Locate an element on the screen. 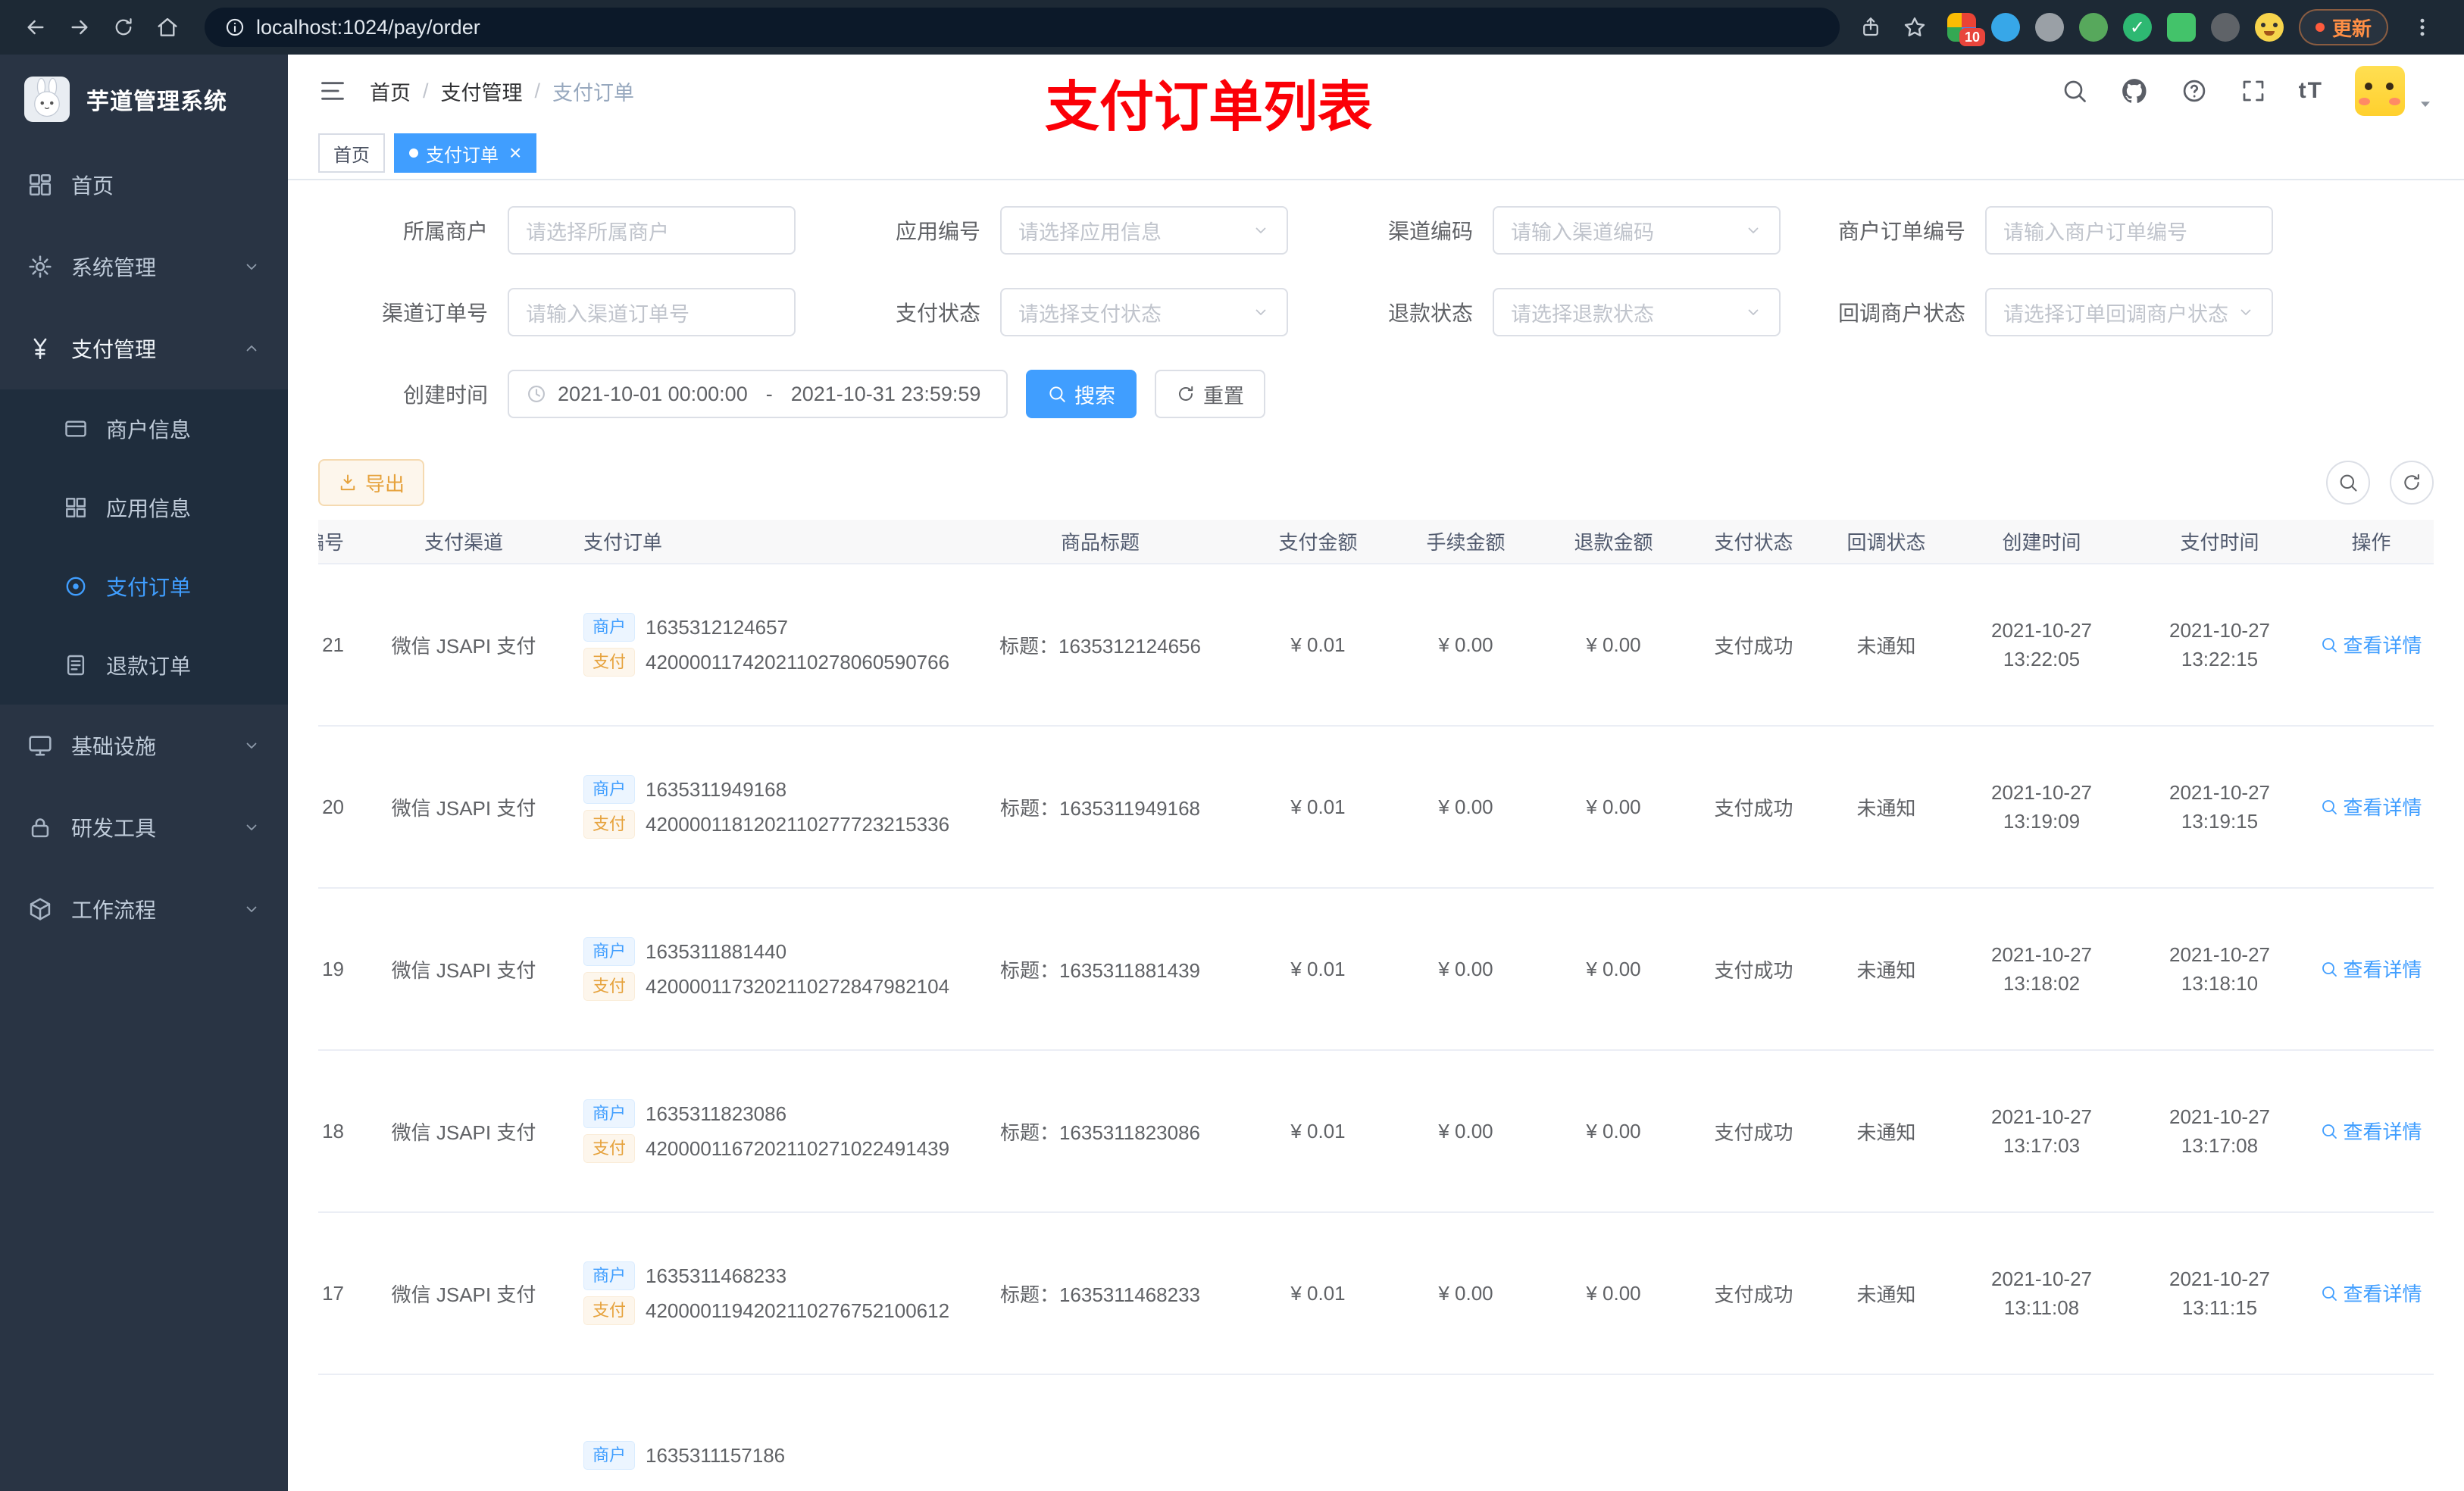  update-button: 更新 is located at coordinates (2343, 27).